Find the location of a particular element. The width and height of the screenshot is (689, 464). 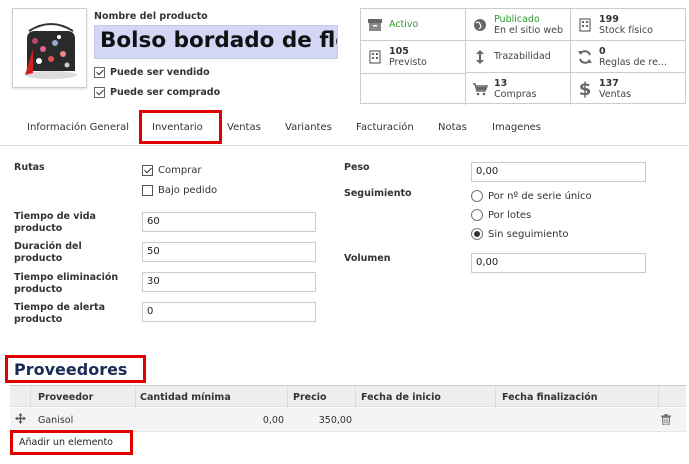

cart-icon is located at coordinates (480, 89).